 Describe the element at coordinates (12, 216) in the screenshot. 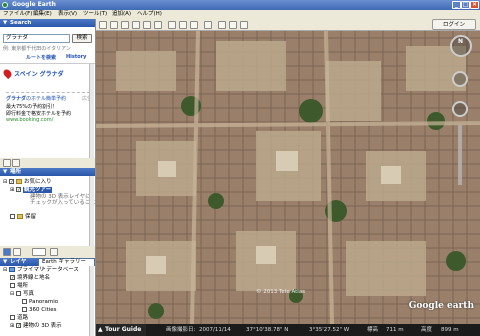

I see `saved-checkbox` at that location.